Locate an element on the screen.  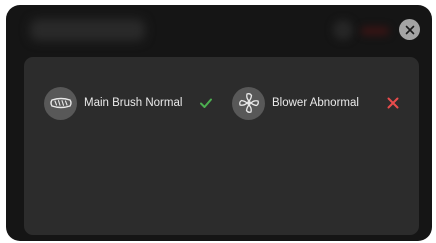
blower-item: Blower Abnormal is located at coordinates (295, 103).